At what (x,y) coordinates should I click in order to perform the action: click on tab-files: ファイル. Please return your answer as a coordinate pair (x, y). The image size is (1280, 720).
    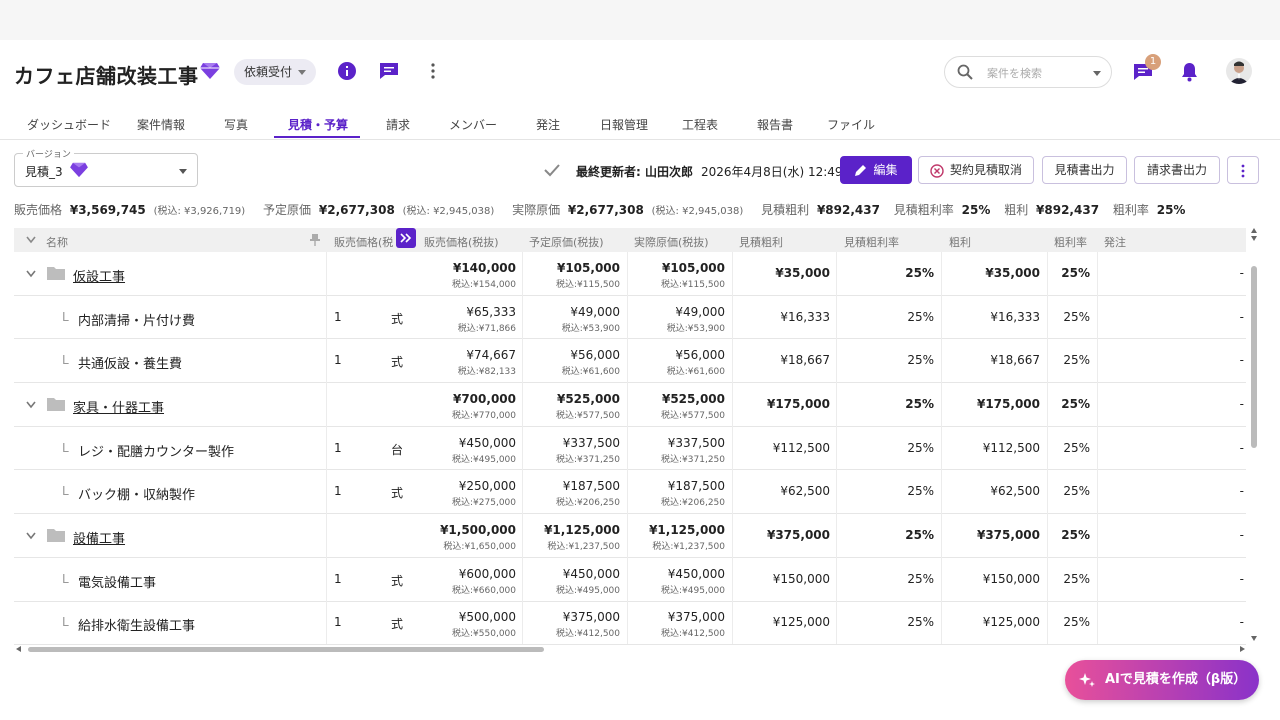
    Looking at the image, I should click on (851, 124).